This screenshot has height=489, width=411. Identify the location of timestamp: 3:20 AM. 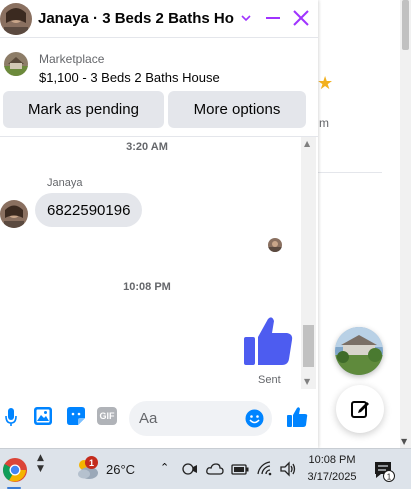
(147, 147).